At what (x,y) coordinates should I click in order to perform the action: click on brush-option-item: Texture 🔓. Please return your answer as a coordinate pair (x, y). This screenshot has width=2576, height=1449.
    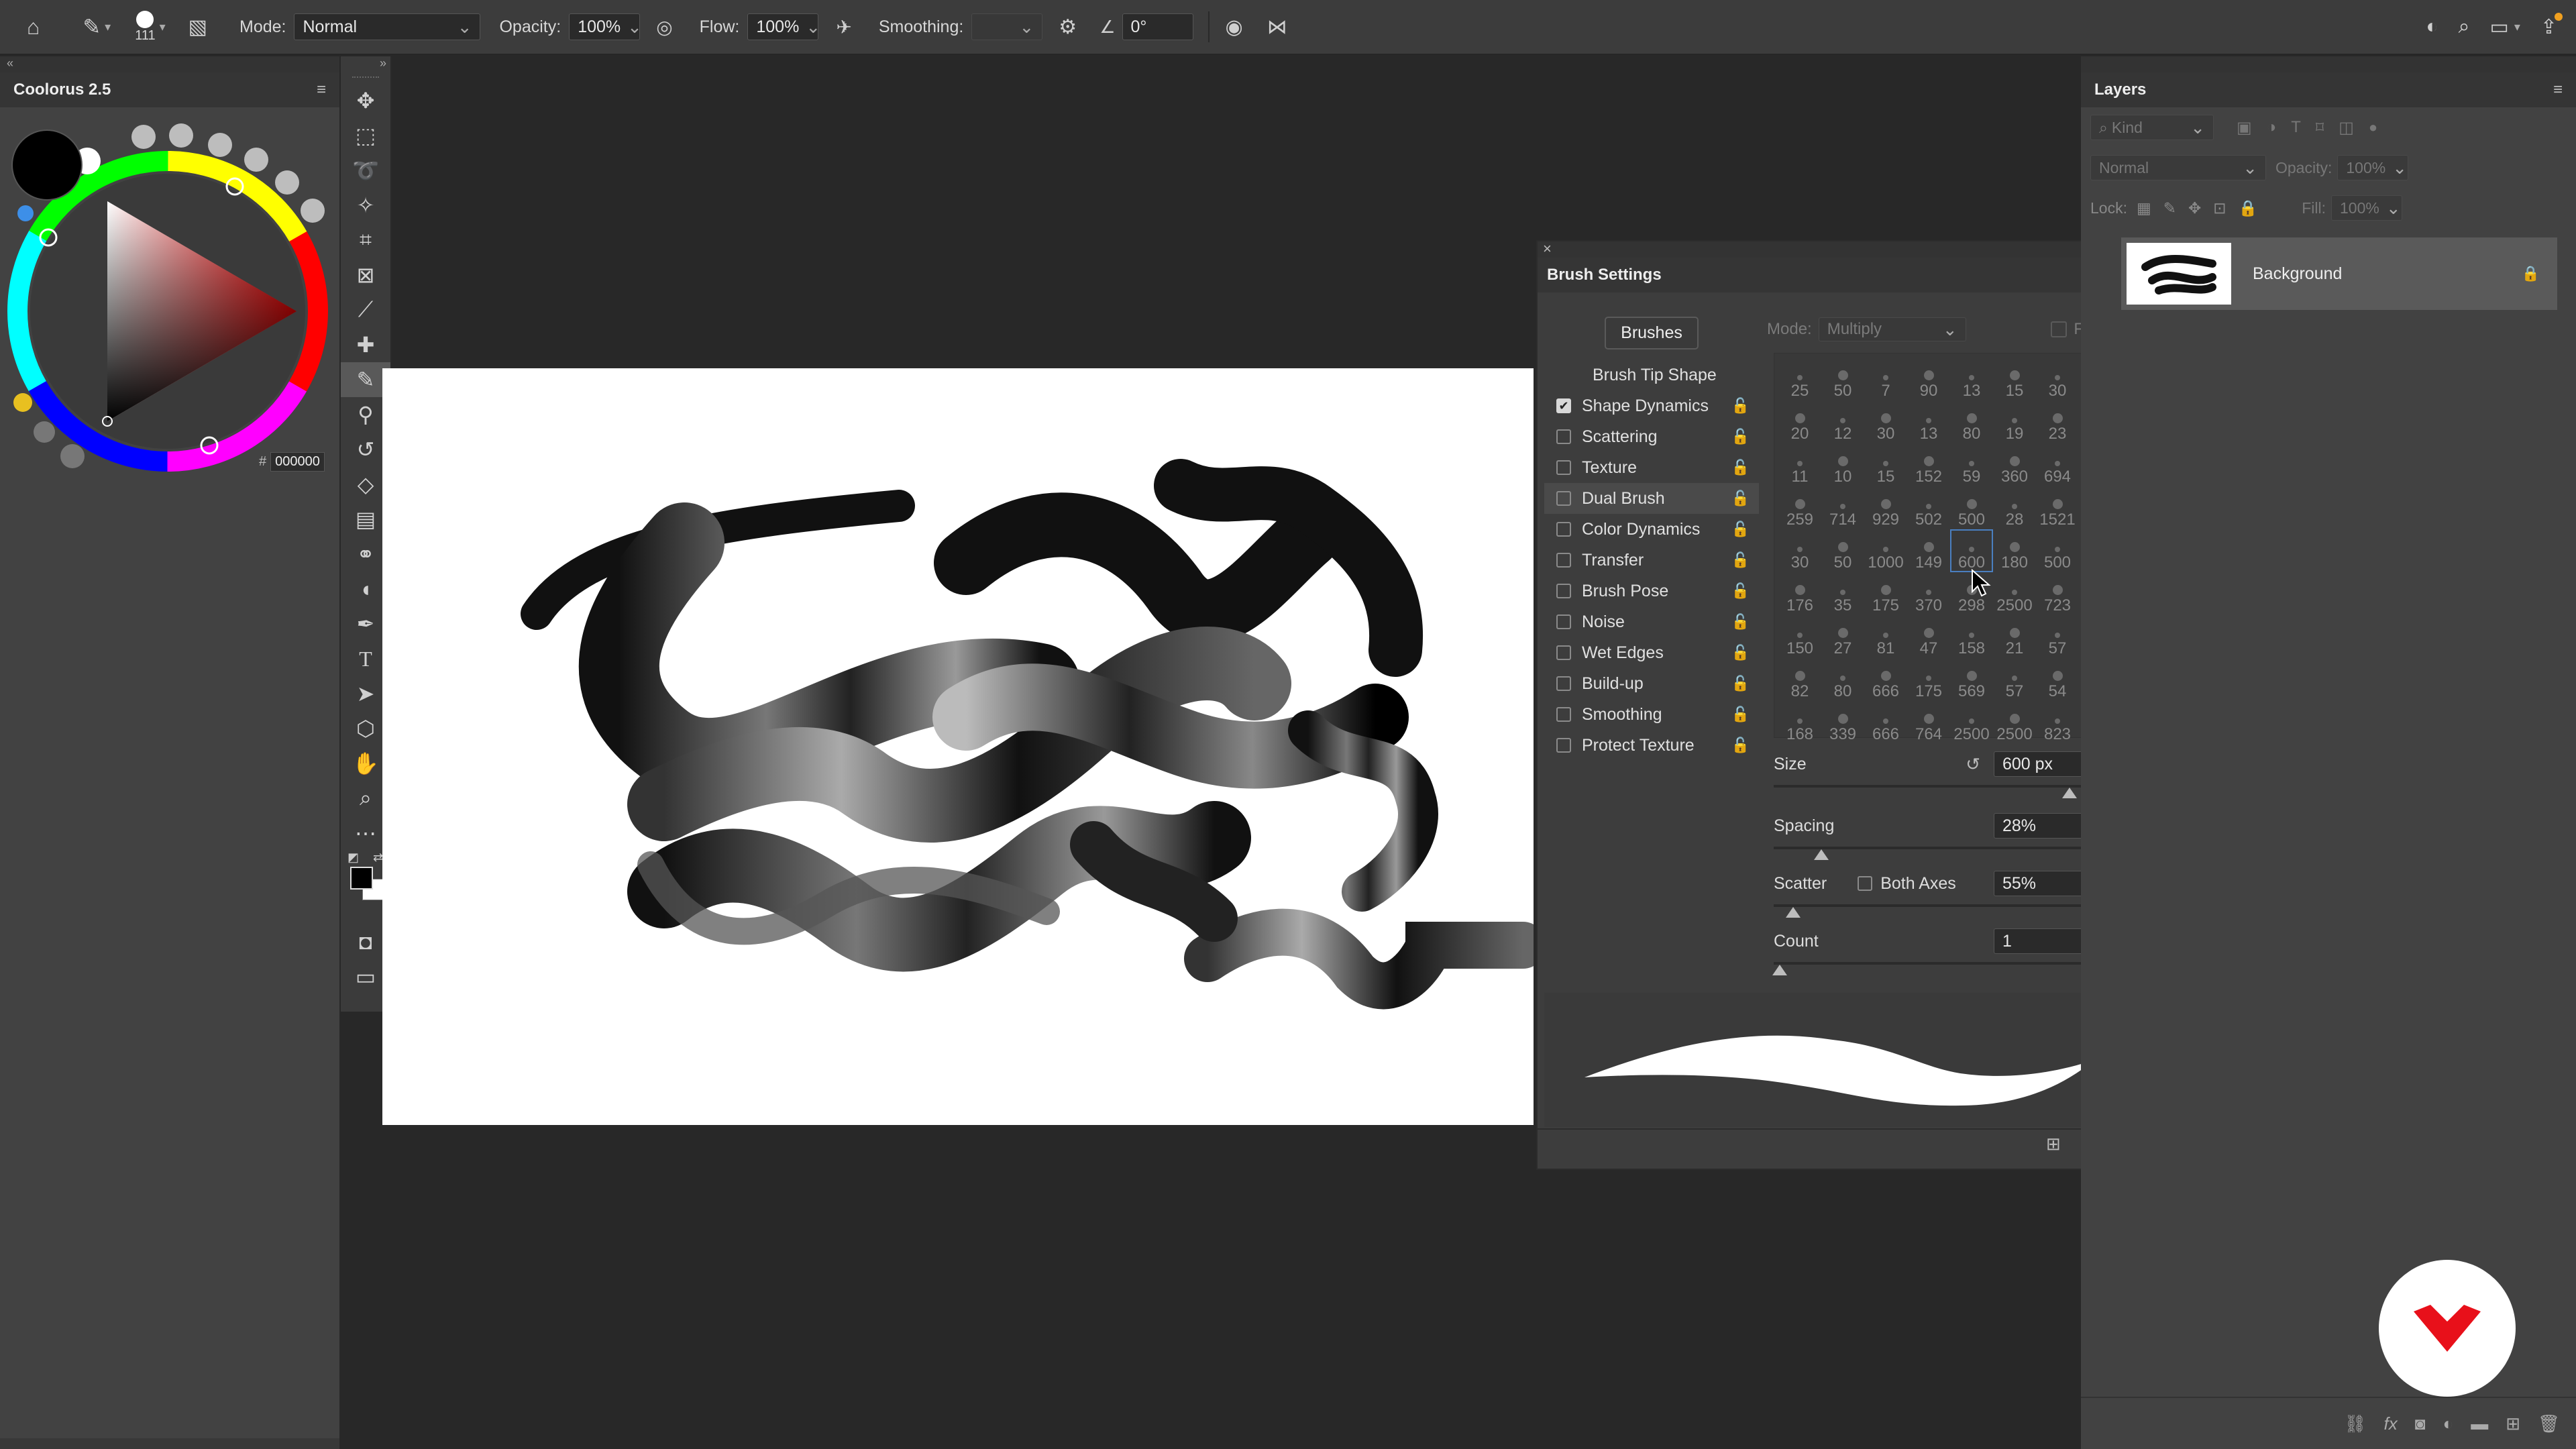
    Looking at the image, I should click on (1651, 467).